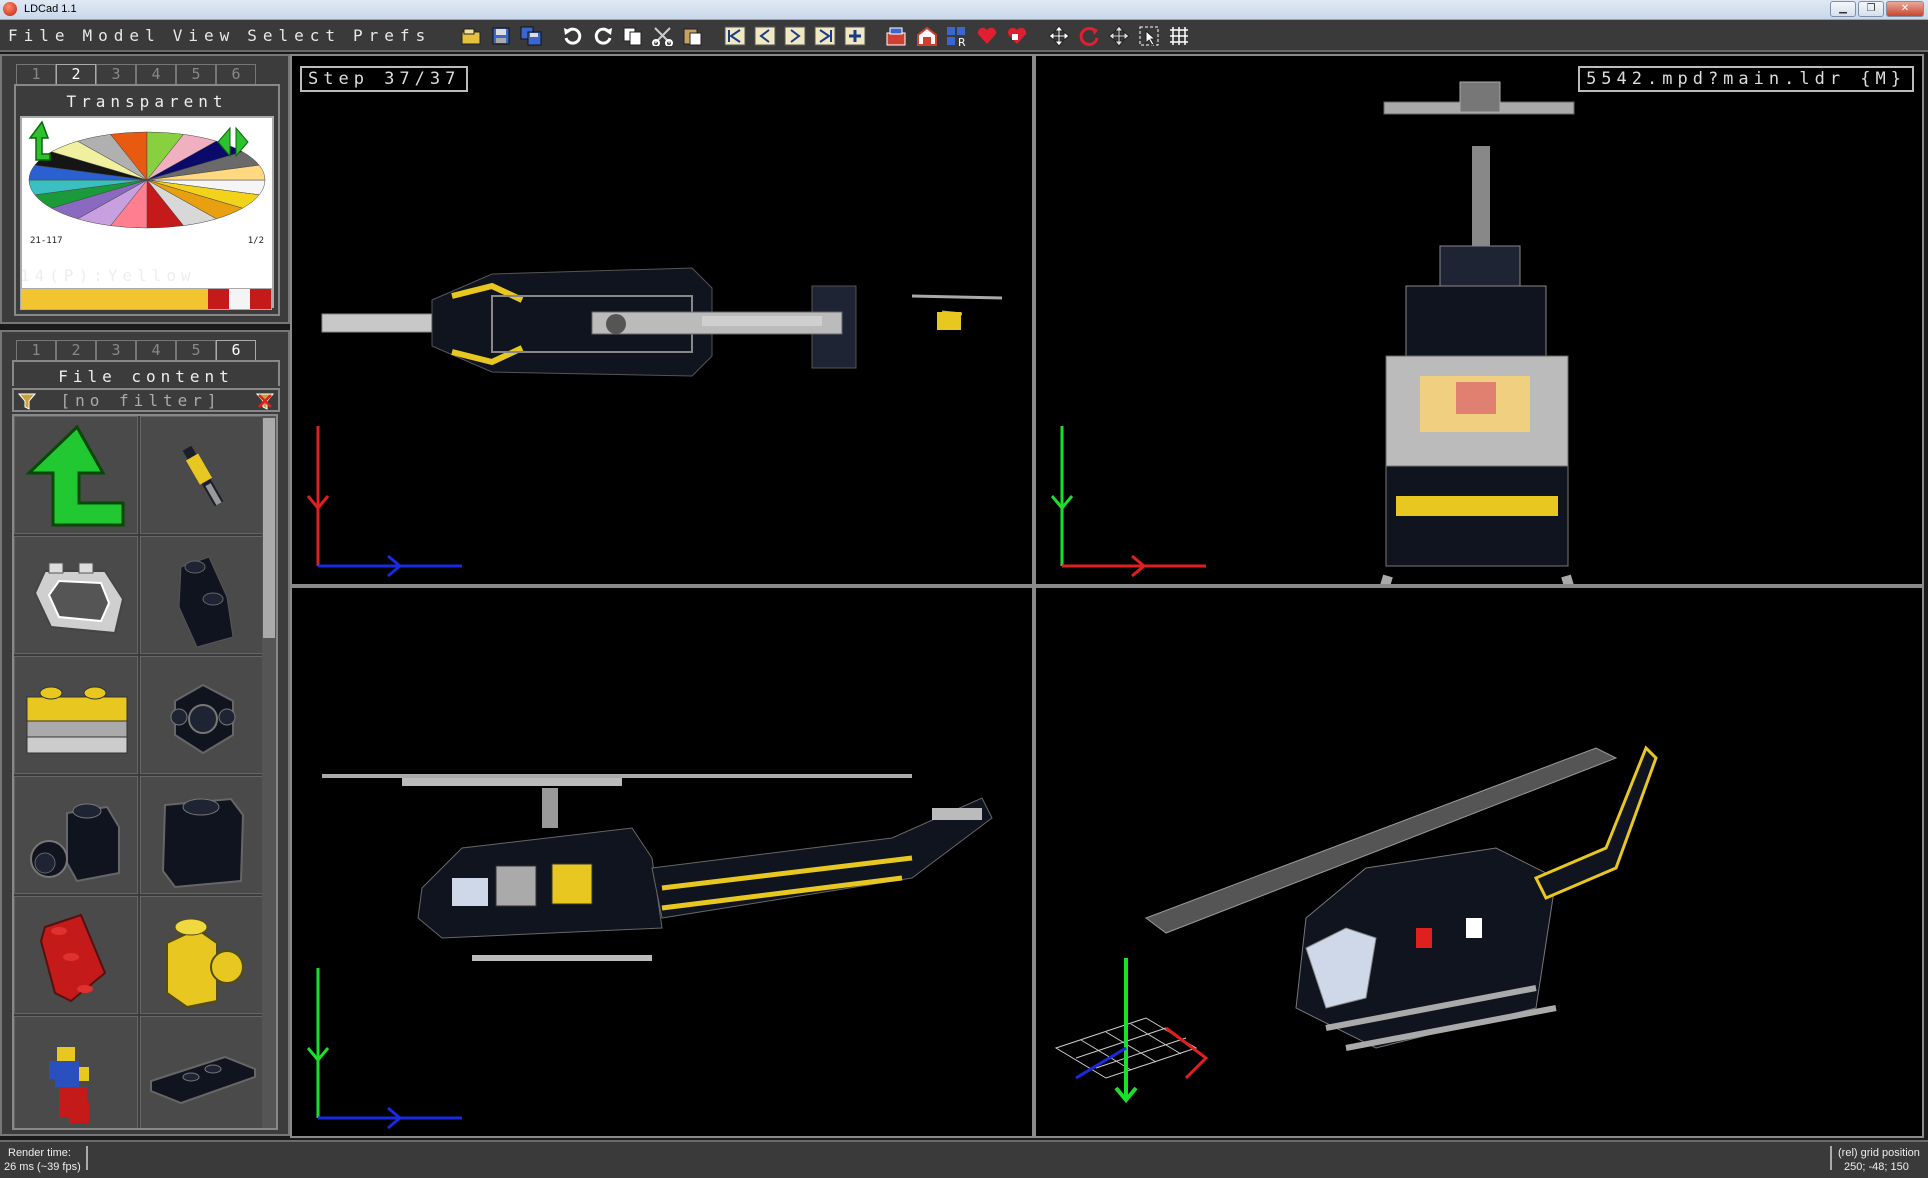 The width and height of the screenshot is (1928, 1178). Describe the element at coordinates (76, 835) in the screenshot. I see `parts-item-black-brick-round` at that location.